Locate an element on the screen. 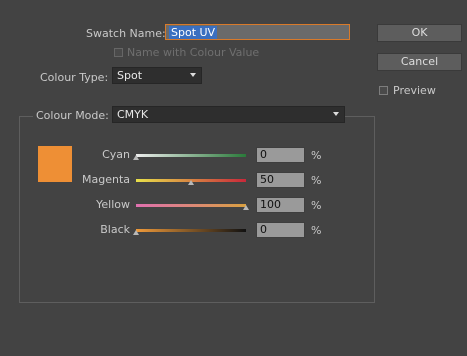 This screenshot has width=467, height=356. colour-mode-label: Colour Mode: is located at coordinates (72, 115).